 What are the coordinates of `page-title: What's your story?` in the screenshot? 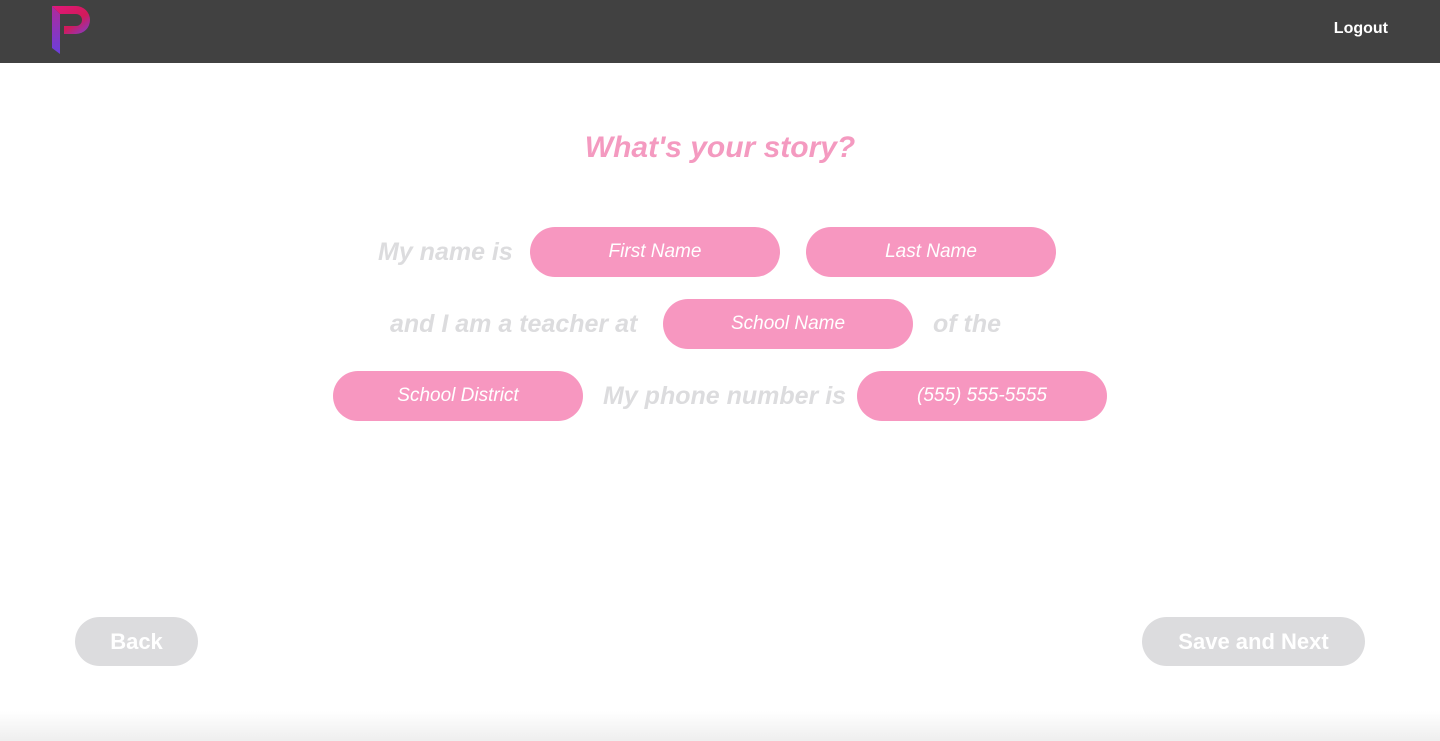 It's located at (720, 147).